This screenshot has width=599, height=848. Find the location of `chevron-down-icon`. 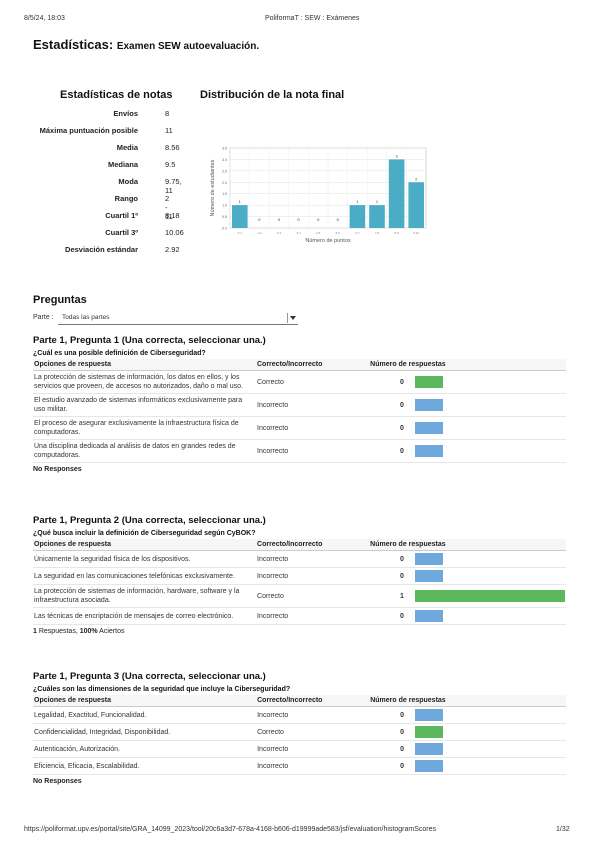

chevron-down-icon is located at coordinates (292, 318).